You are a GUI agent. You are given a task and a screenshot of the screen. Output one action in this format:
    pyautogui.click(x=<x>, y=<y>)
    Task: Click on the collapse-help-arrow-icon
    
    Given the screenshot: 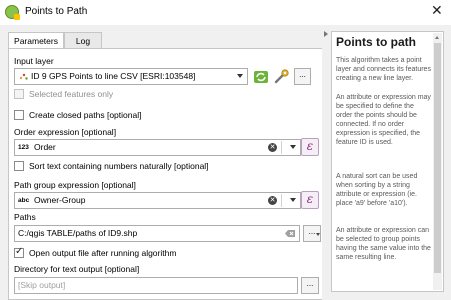 What is the action you would take?
    pyautogui.click(x=326, y=34)
    